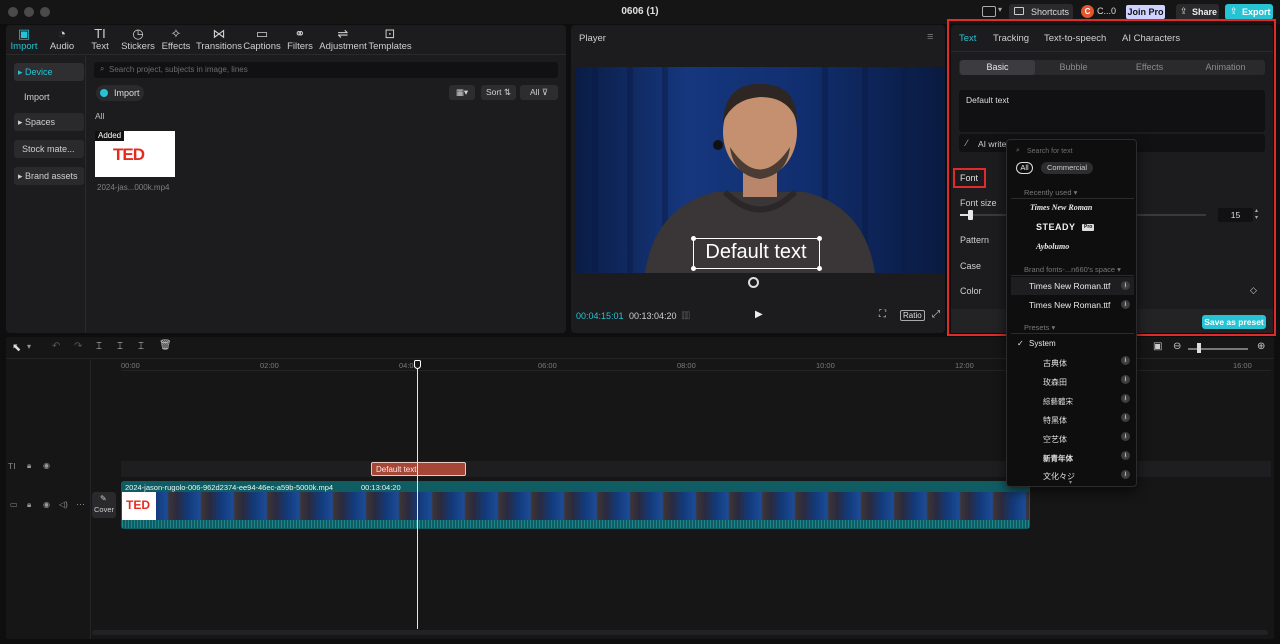 This screenshot has width=1280, height=644. Describe the element at coordinates (936, 314) in the screenshot. I see `expand-icon: ⤢` at that location.